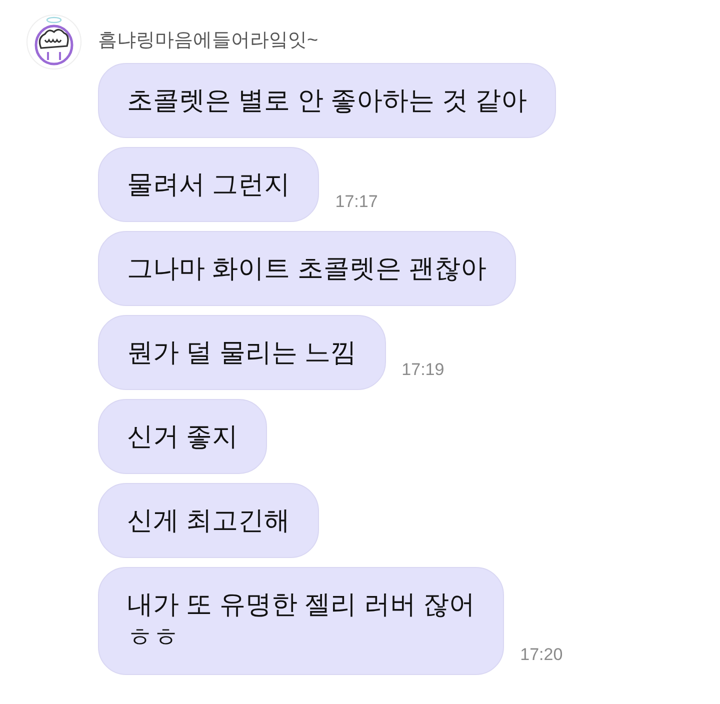  What do you see at coordinates (209, 184) in the screenshot?
I see `message-bubble: 물려서 그런지` at bounding box center [209, 184].